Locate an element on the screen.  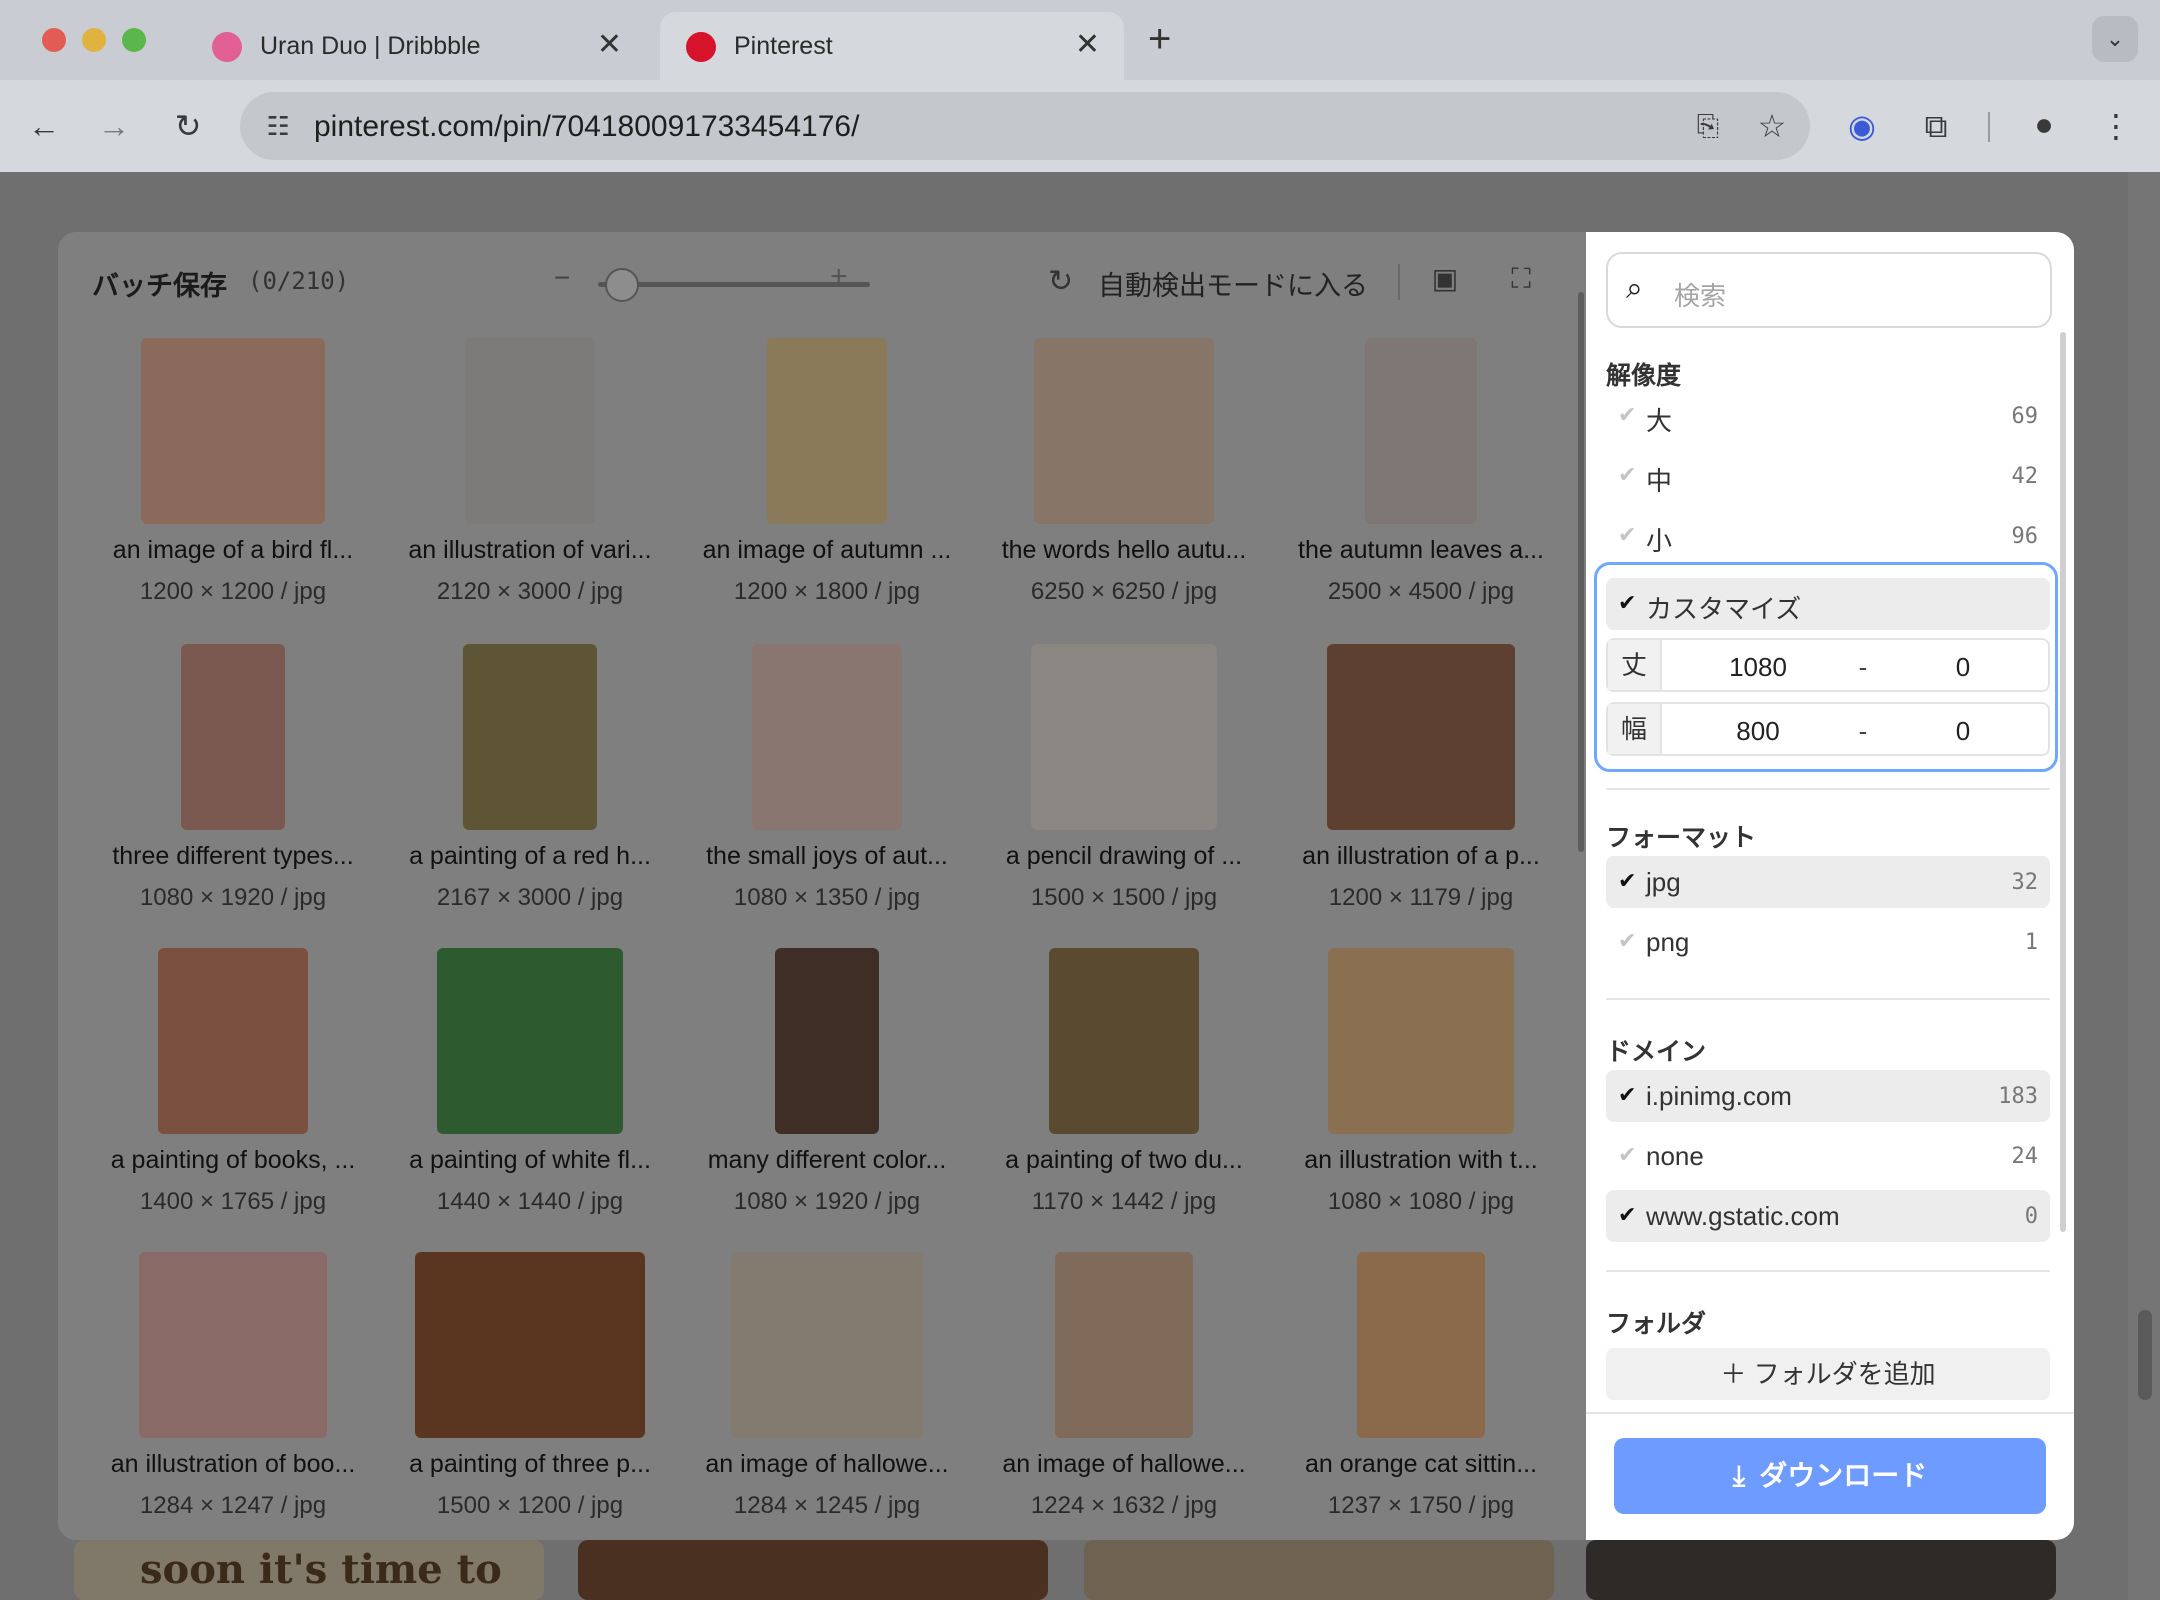
domain-section-title: ドメイン is located at coordinates (1656, 1052).